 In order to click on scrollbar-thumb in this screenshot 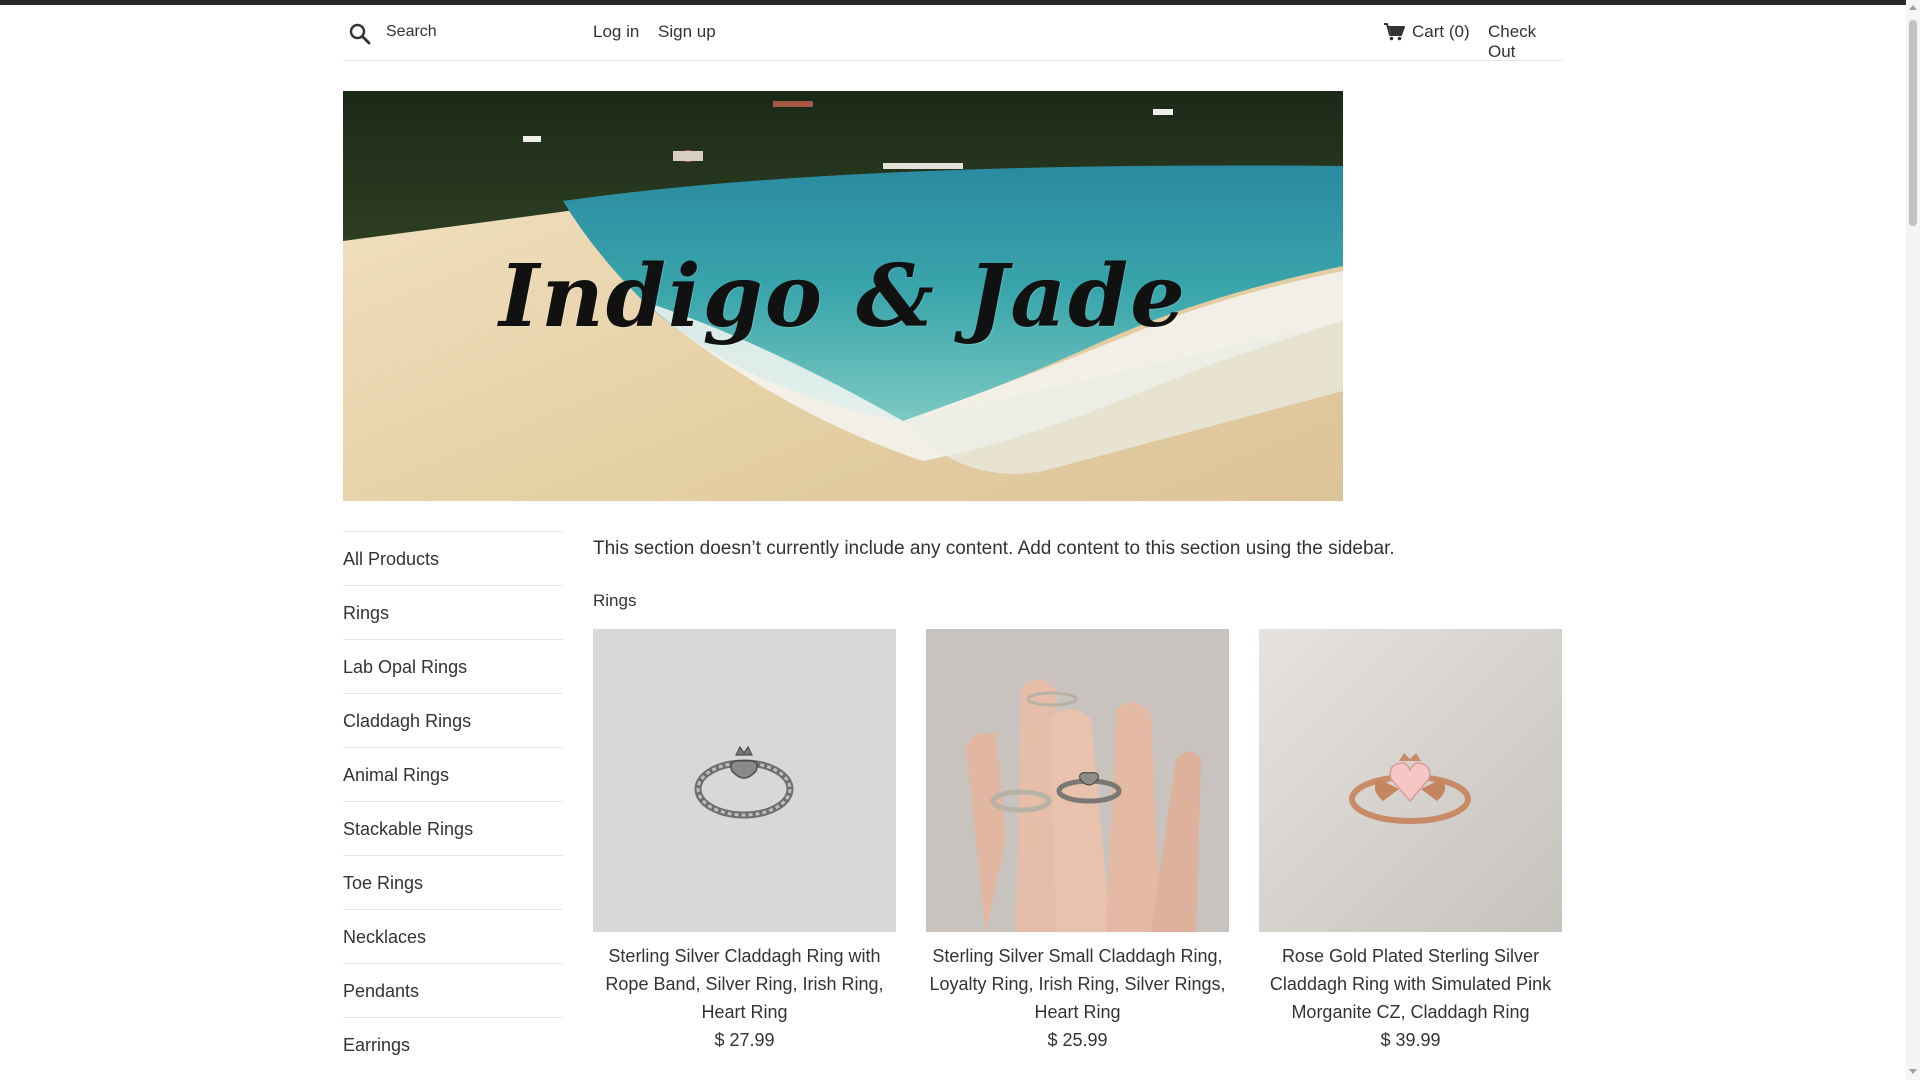, I will do `click(1913, 123)`.